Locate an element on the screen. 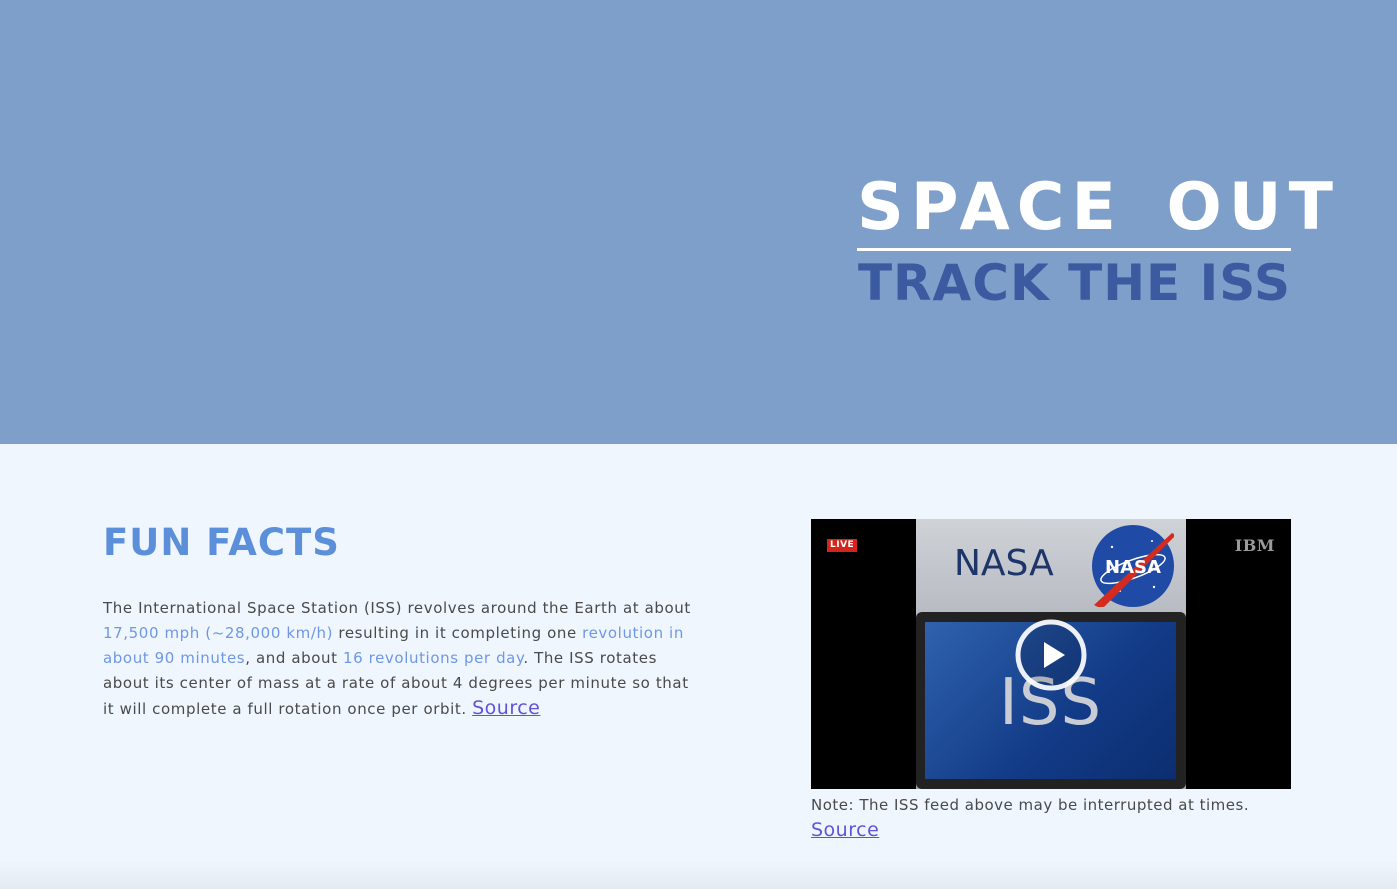 This screenshot has height=889, width=1397. nasa-logo-text: NASA is located at coordinates (1133, 567).